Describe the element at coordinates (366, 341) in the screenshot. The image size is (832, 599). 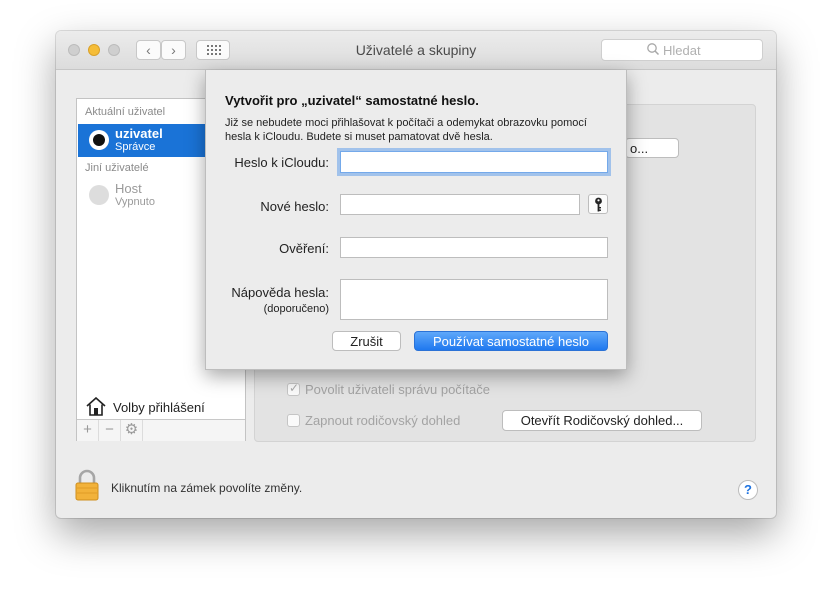
I see `cancel-button: Zrušit` at that location.